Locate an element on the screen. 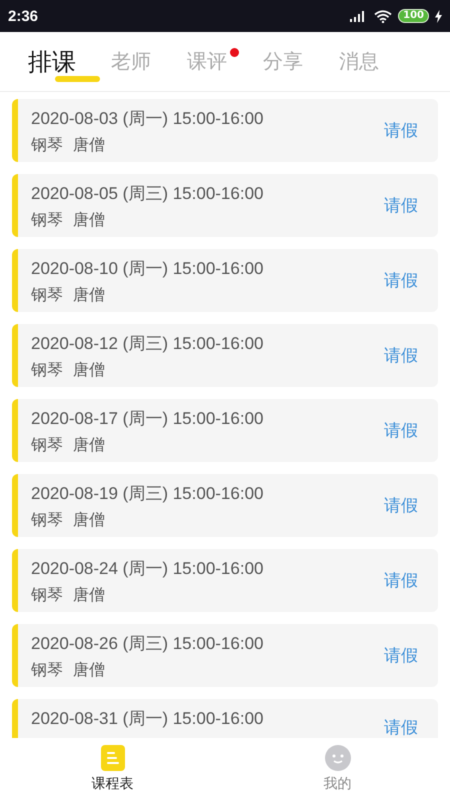  tab: 老师 is located at coordinates (131, 61).